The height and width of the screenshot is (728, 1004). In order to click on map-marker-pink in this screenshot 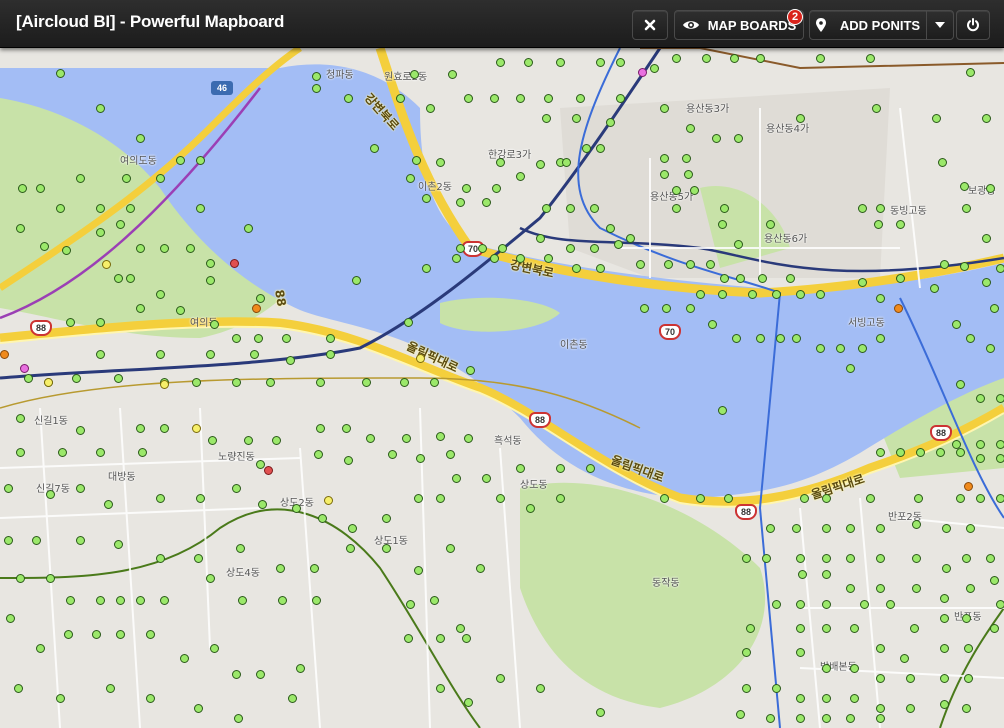, I will do `click(642, 72)`.